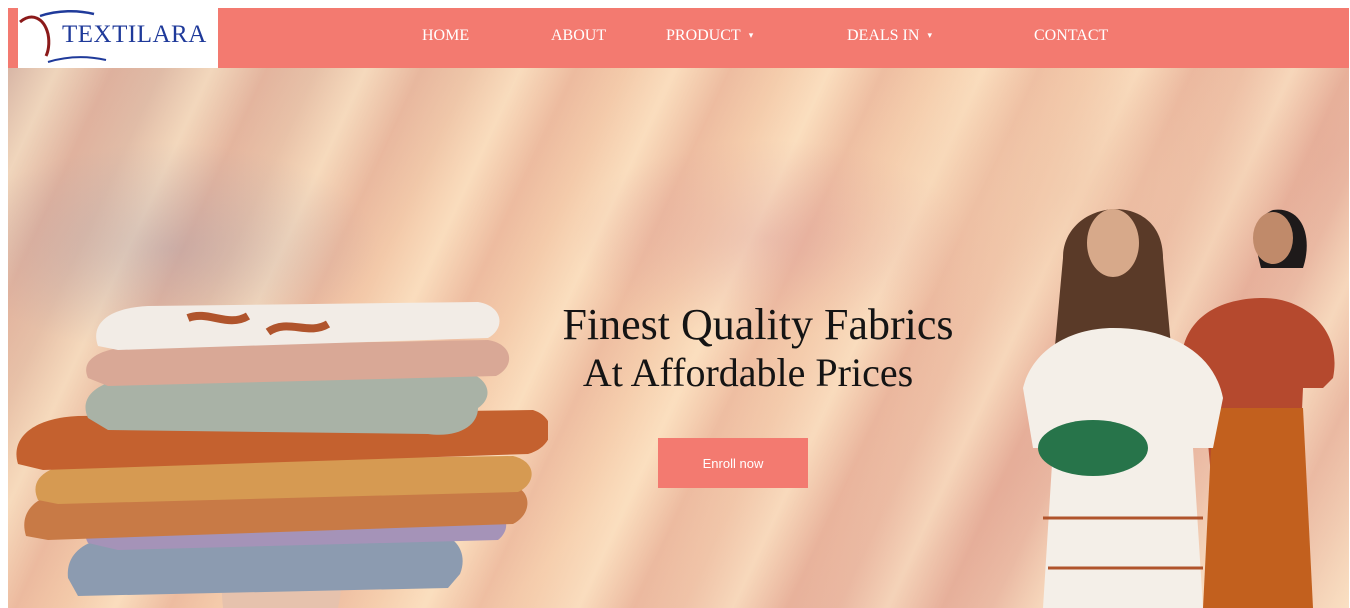 This screenshot has height=608, width=1350. Describe the element at coordinates (883, 35) in the screenshot. I see `nav-deals-in-label: DEALS IN` at that location.